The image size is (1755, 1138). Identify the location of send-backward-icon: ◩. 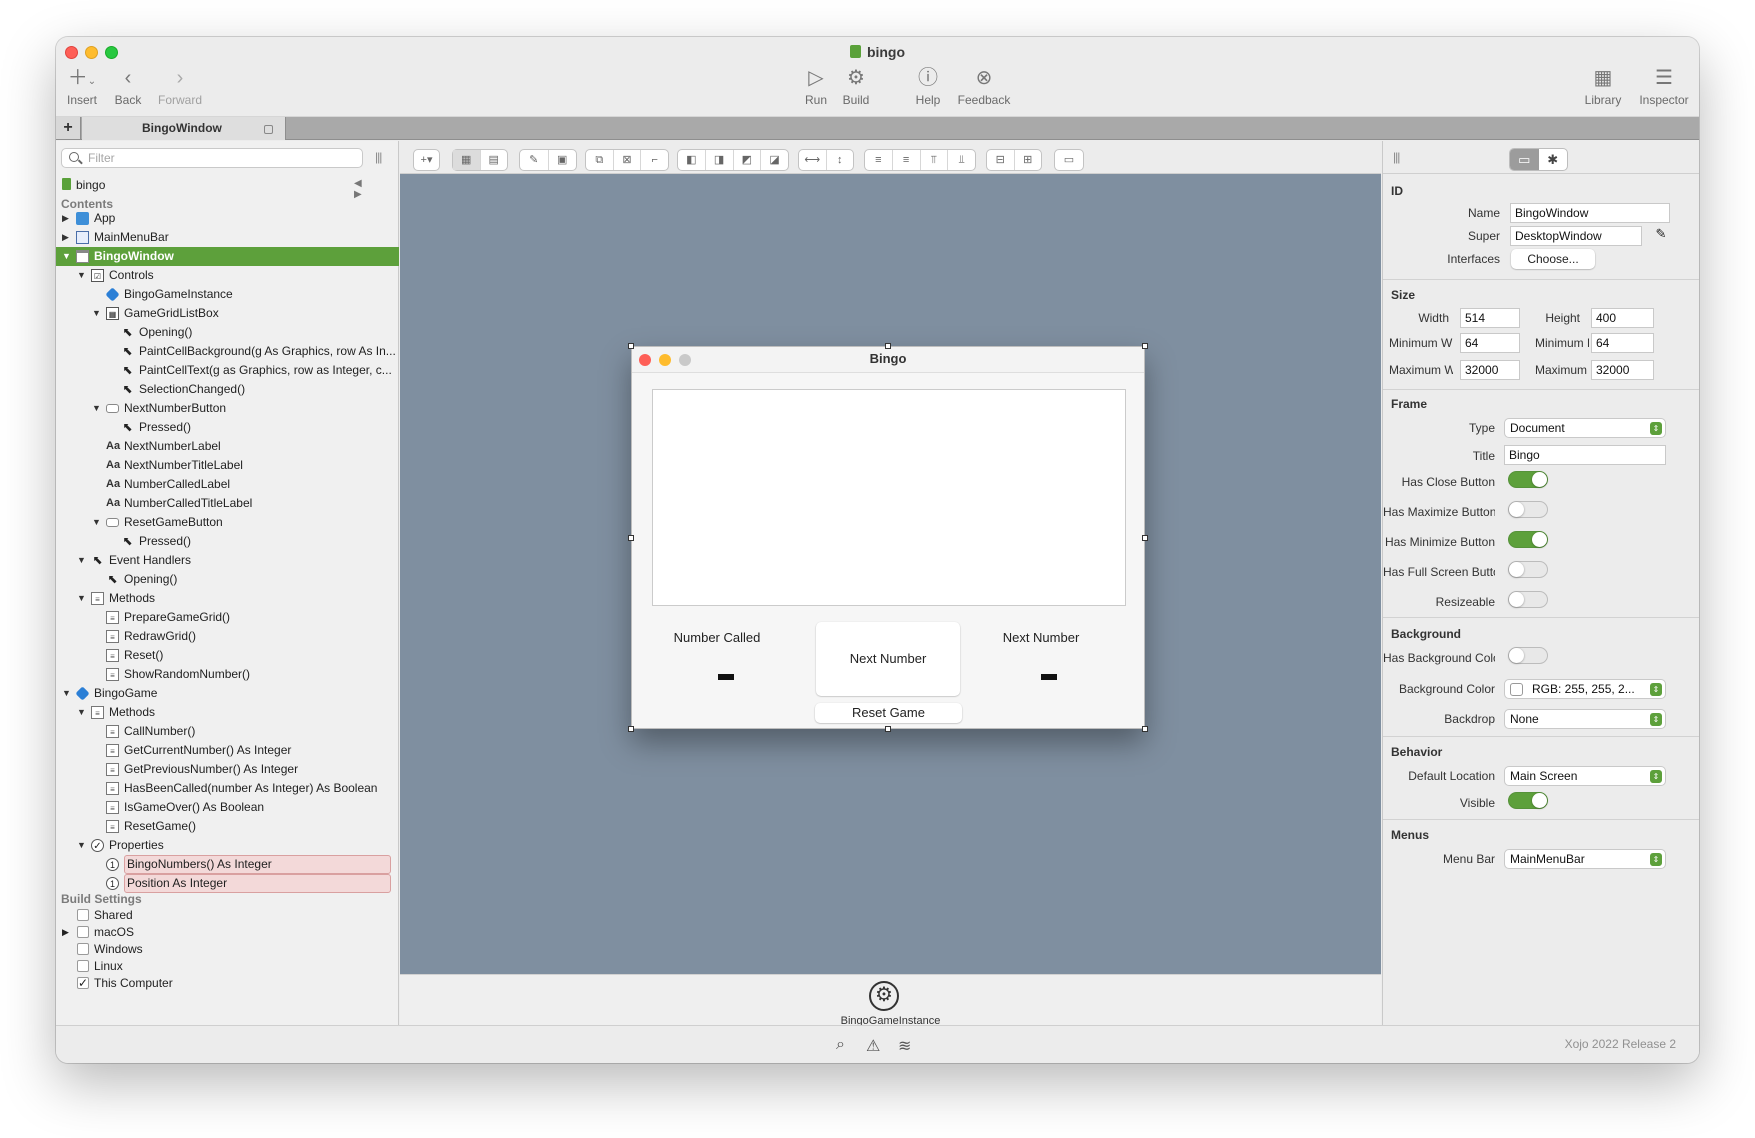
(748, 160).